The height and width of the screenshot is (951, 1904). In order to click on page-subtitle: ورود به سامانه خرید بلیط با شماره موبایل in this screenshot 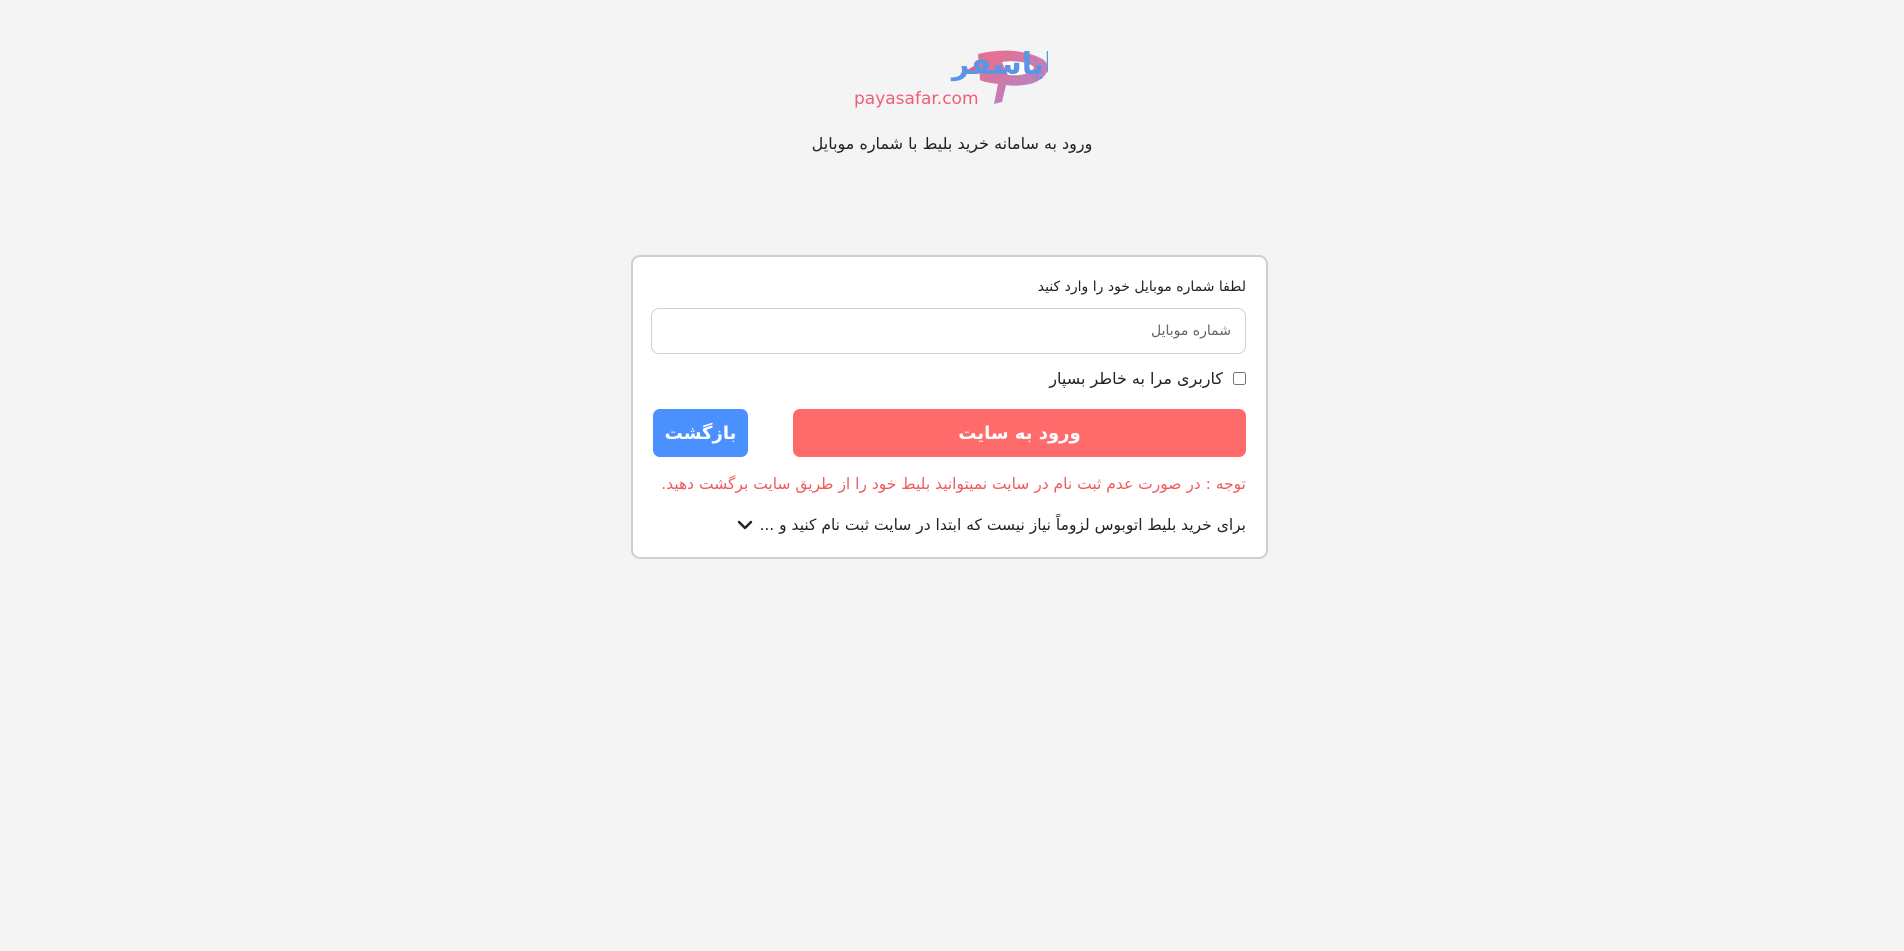, I will do `click(952, 143)`.